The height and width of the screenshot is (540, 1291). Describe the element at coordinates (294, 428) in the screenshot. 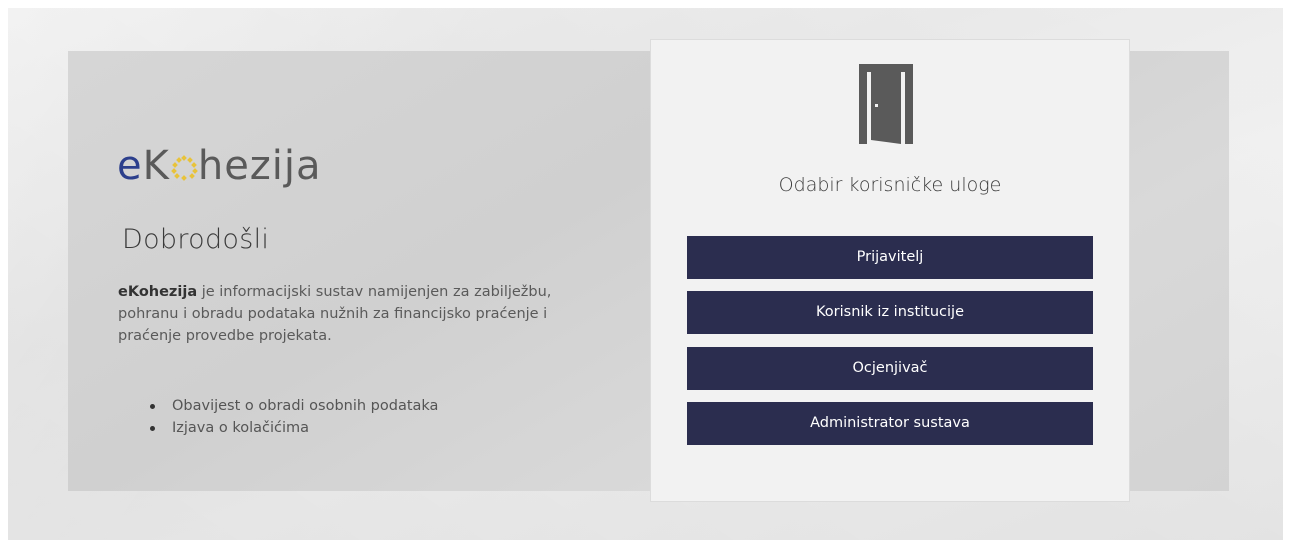

I see `cookie-statement-link: Izjava o kolačićima` at that location.